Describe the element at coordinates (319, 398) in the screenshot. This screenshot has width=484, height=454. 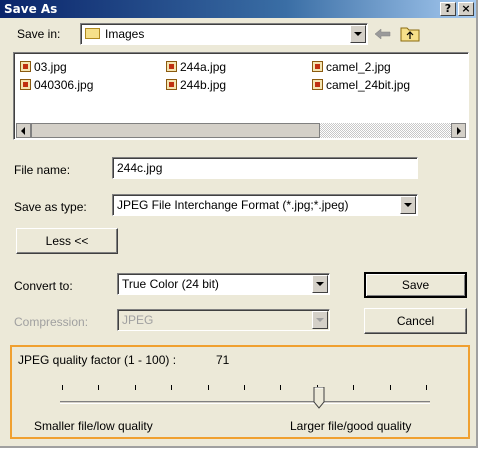
I see `slider-thumb` at that location.